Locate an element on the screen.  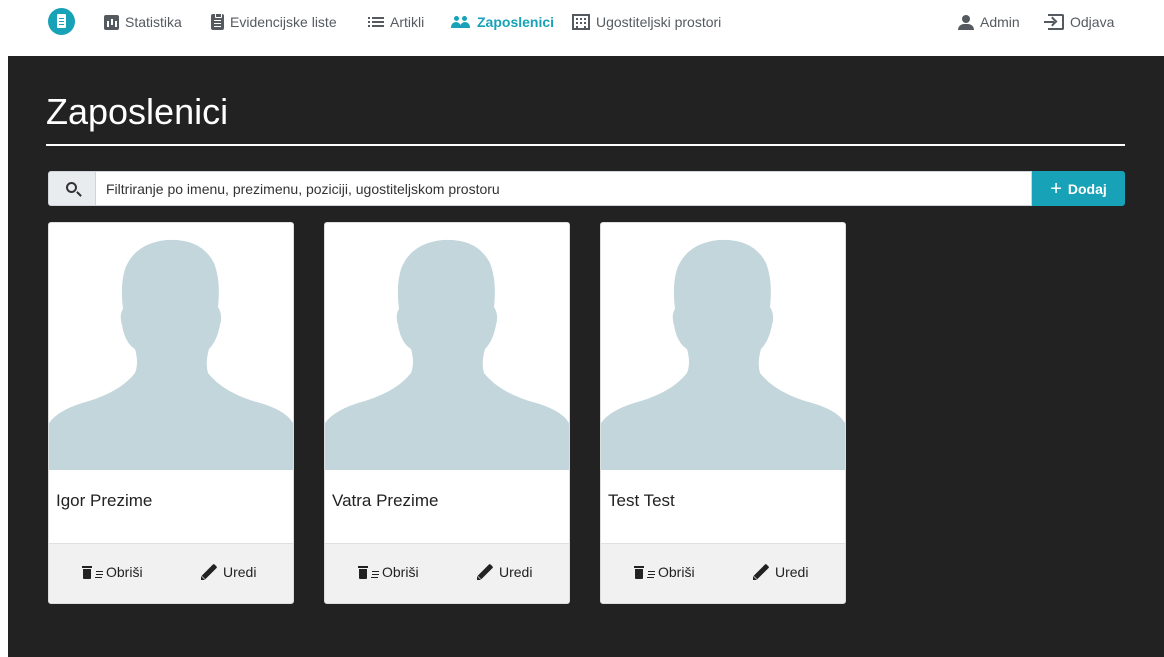
title-divider is located at coordinates (585, 145).